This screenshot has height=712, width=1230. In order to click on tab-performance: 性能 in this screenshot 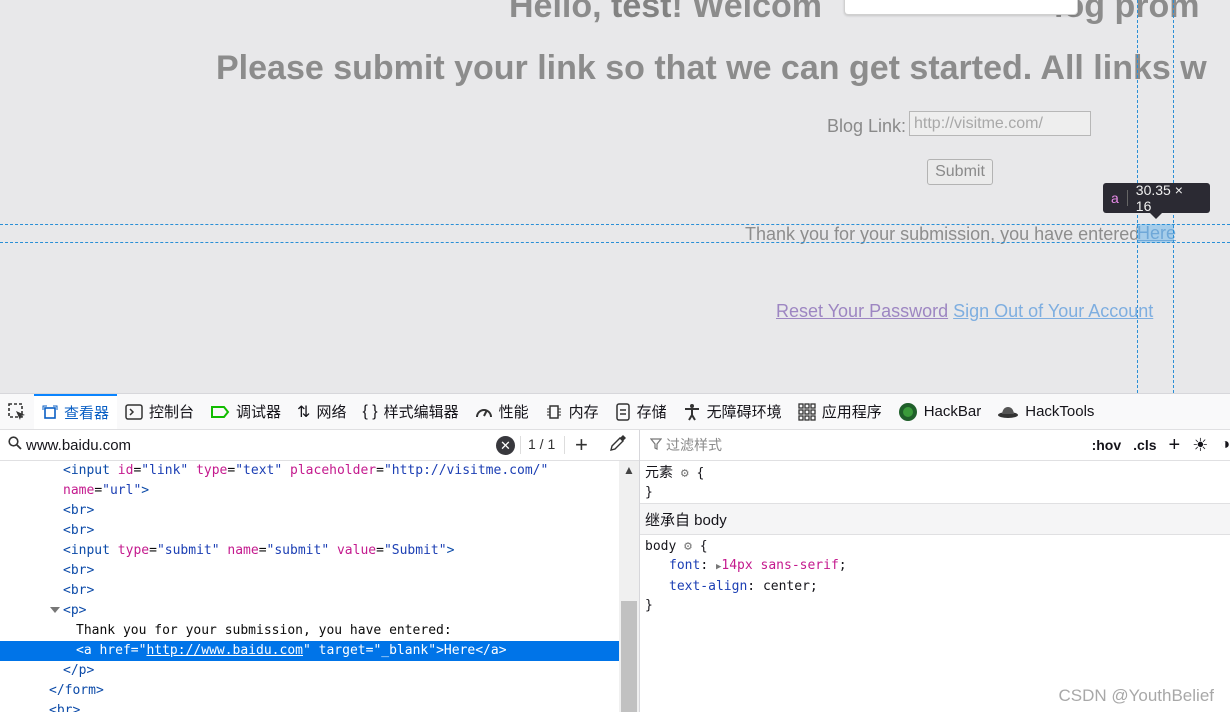, I will do `click(502, 411)`.